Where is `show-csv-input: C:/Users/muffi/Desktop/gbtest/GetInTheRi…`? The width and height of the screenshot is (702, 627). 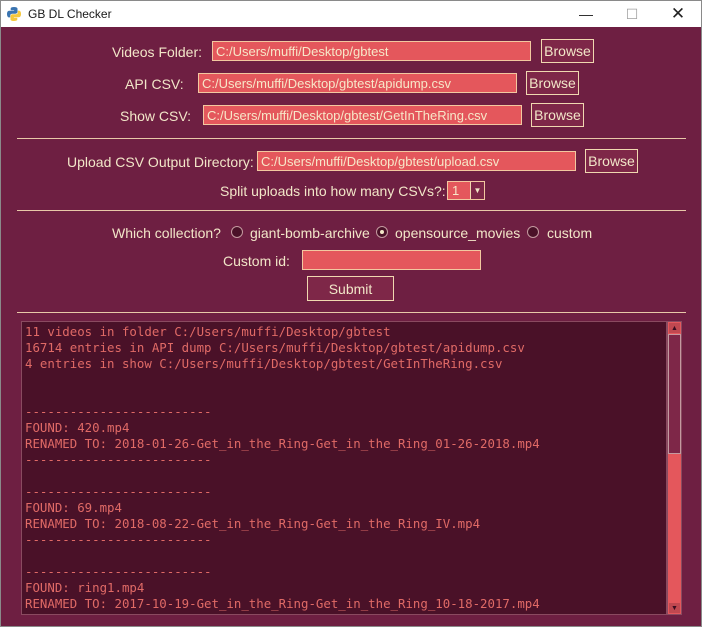
show-csv-input: C:/Users/muffi/Desktop/gbtest/GetInTheRi… is located at coordinates (362, 115).